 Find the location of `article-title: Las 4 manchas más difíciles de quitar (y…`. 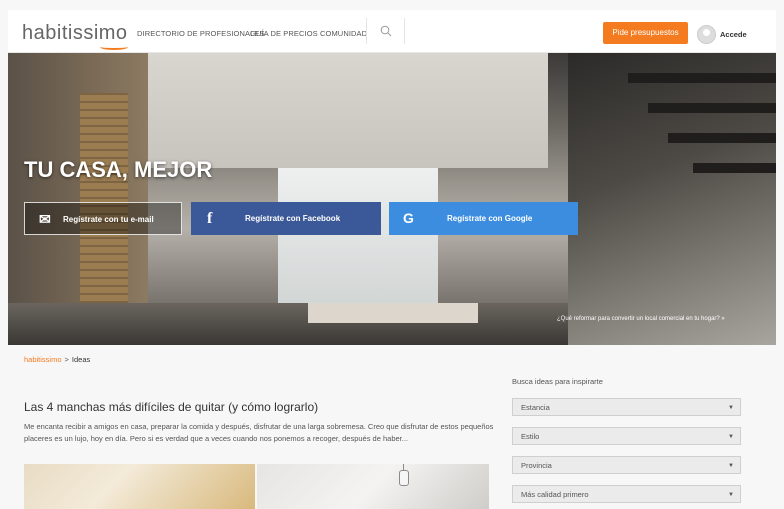

article-title: Las 4 manchas más difíciles de quitar (y… is located at coordinates (171, 407).